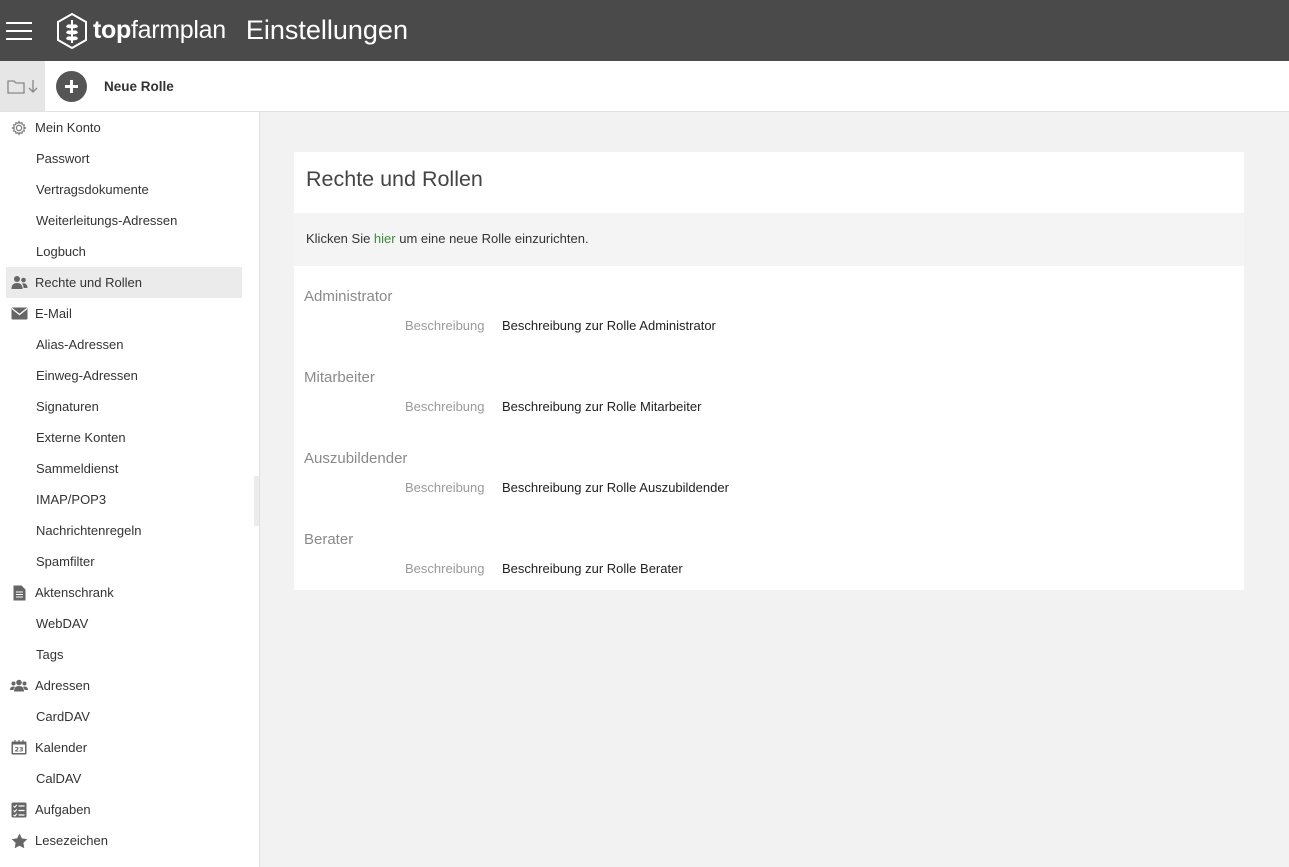 This screenshot has width=1289, height=867. What do you see at coordinates (385, 238) in the screenshot?
I see `create-role-link: hier` at bounding box center [385, 238].